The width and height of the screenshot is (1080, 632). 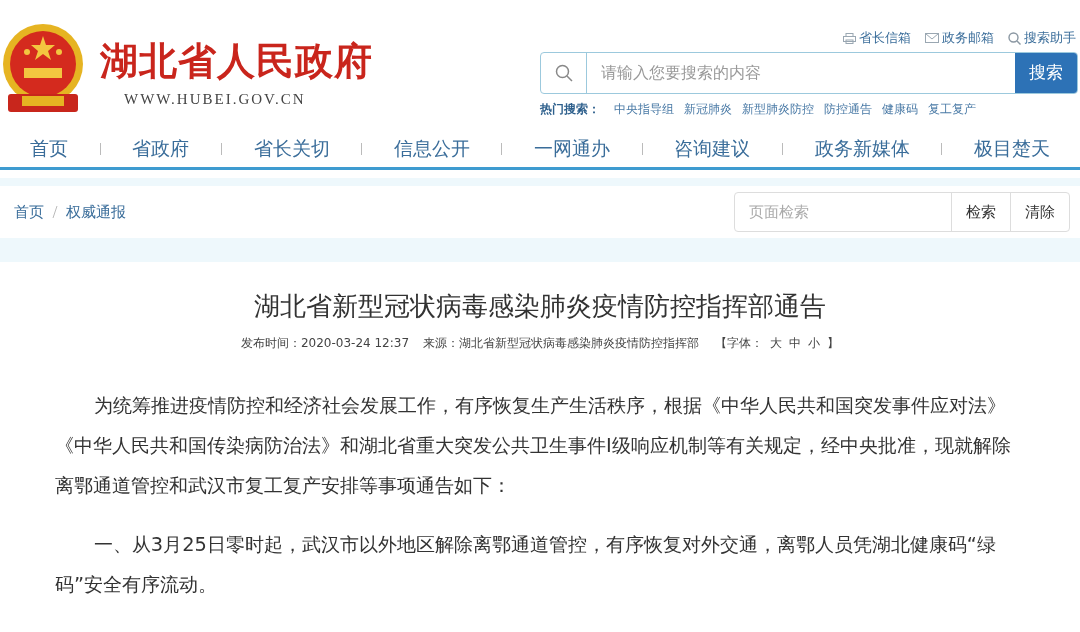 What do you see at coordinates (561, 343) in the screenshot?
I see `article-source: 来源：湖北省新型冠状病毒感染肺炎疫情防控指挥部` at bounding box center [561, 343].